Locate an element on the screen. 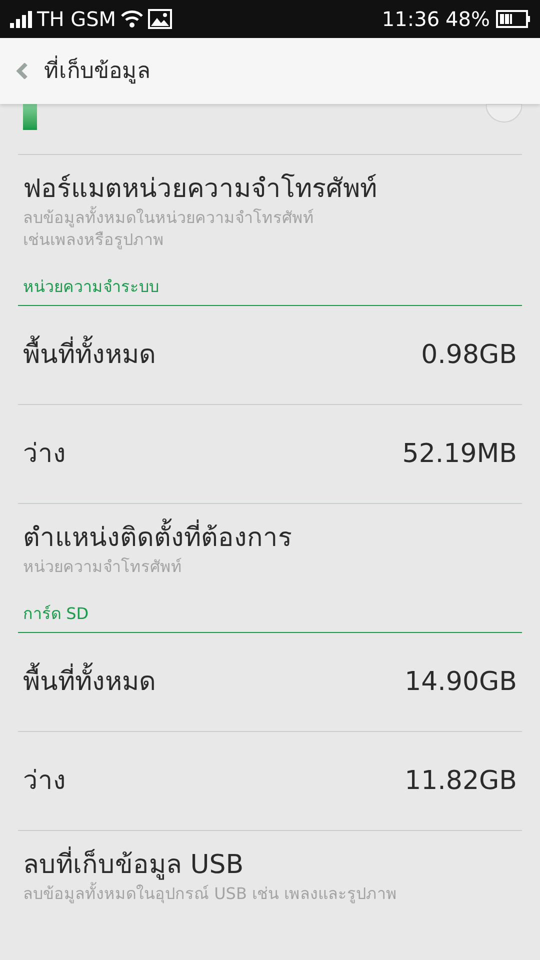  item-title: ตำแหน่งติดตั้งที่ต้องการ is located at coordinates (270, 538).